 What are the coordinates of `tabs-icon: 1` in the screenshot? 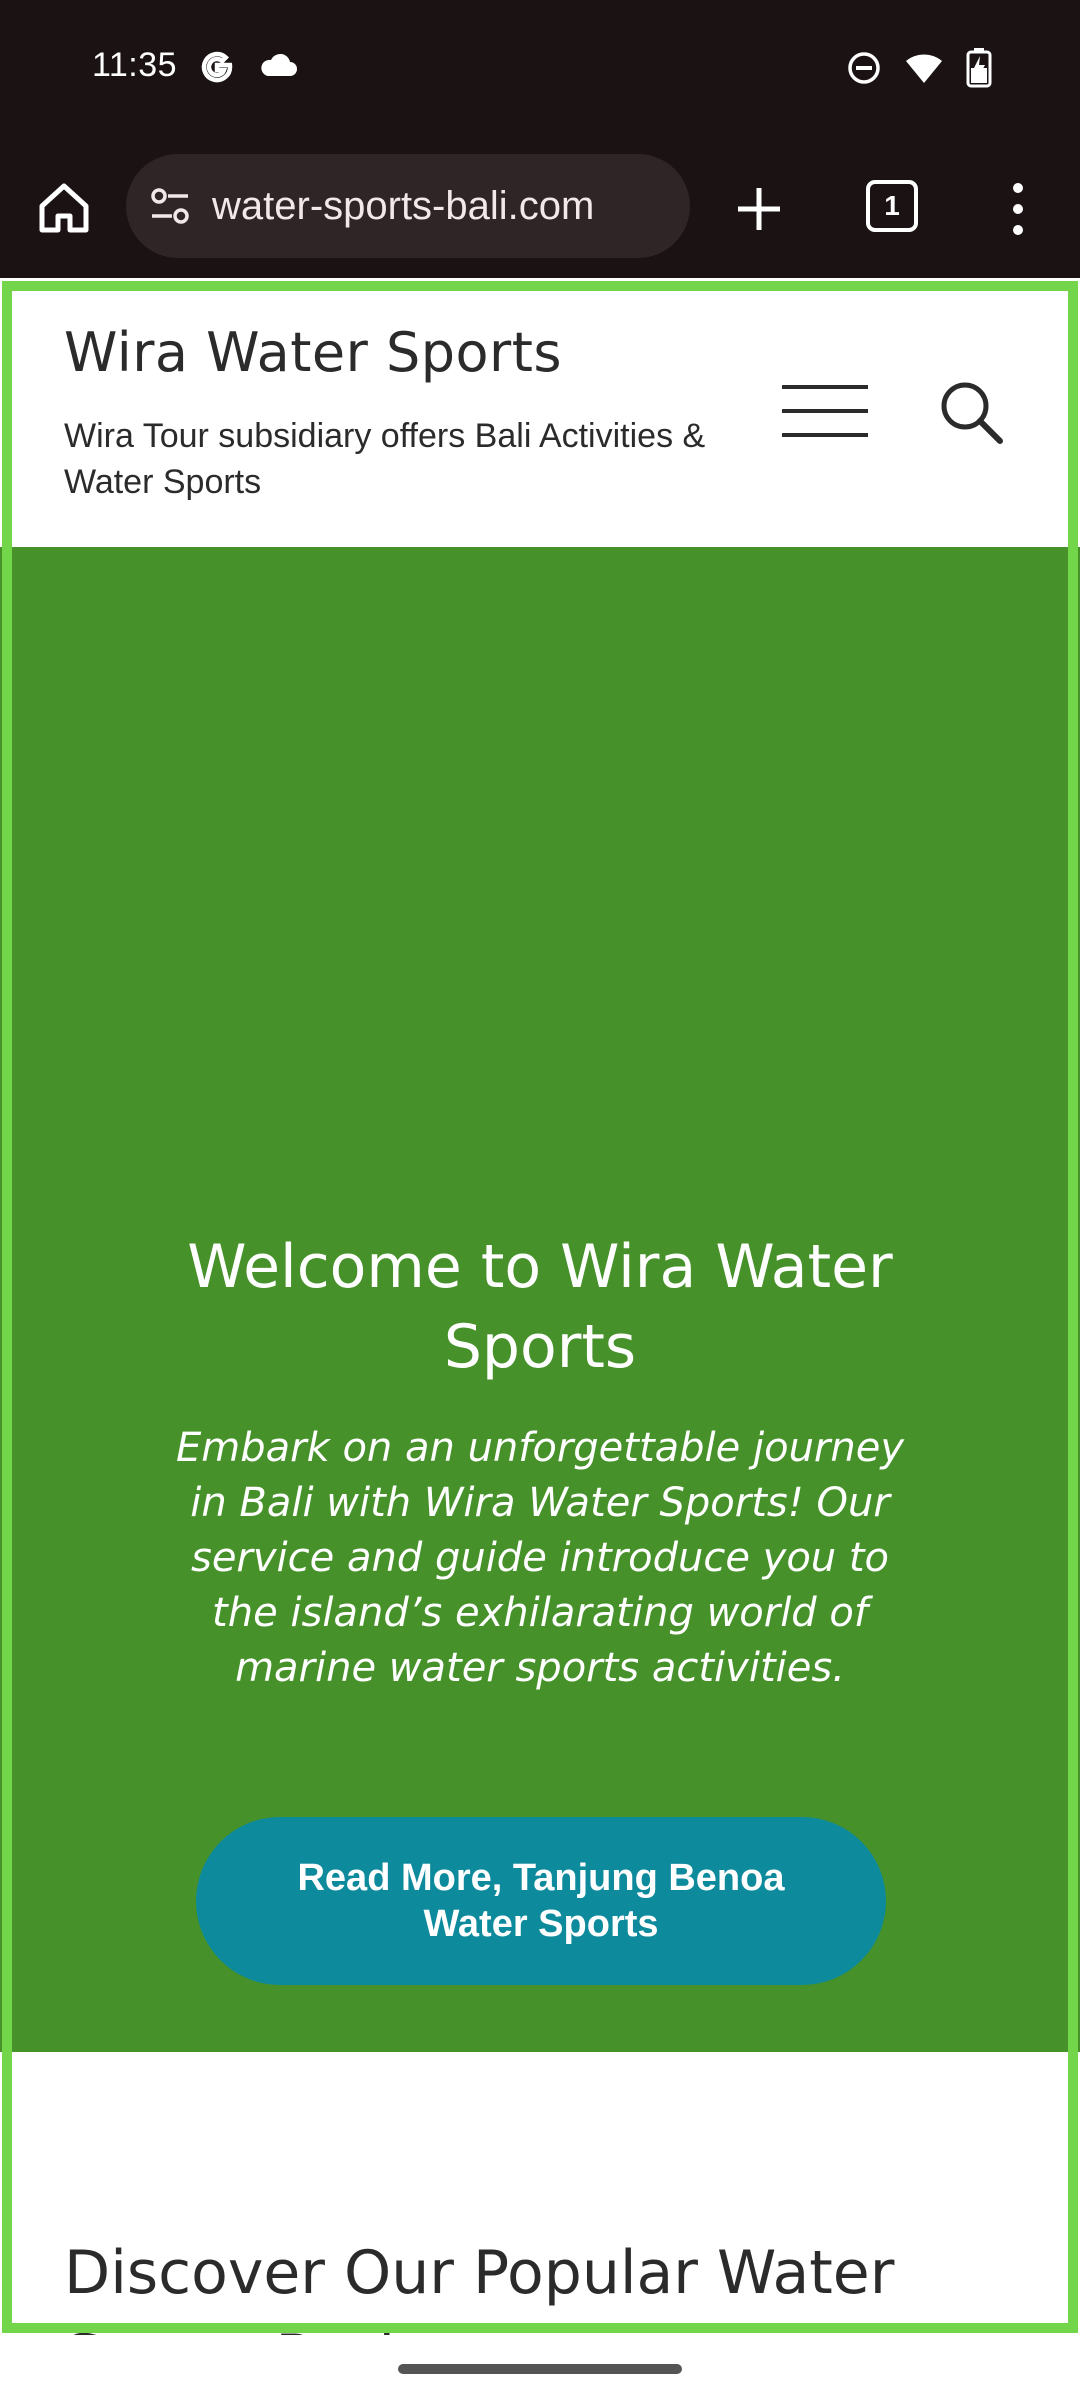 It's located at (892, 206).